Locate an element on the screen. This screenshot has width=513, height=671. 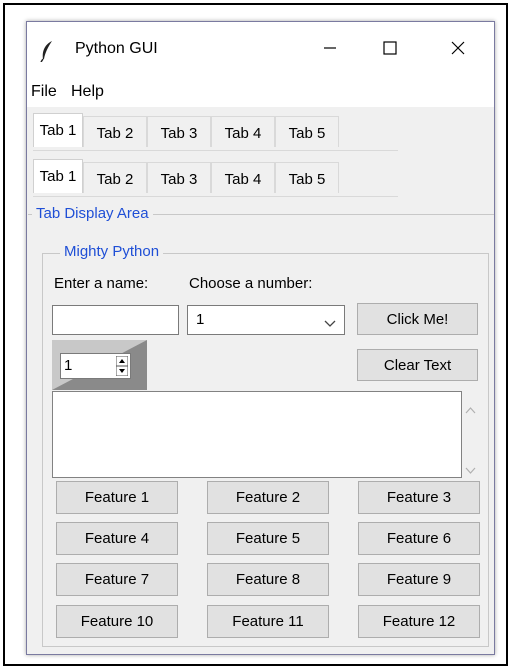
feature-11-button: Feature 11 is located at coordinates (268, 621).